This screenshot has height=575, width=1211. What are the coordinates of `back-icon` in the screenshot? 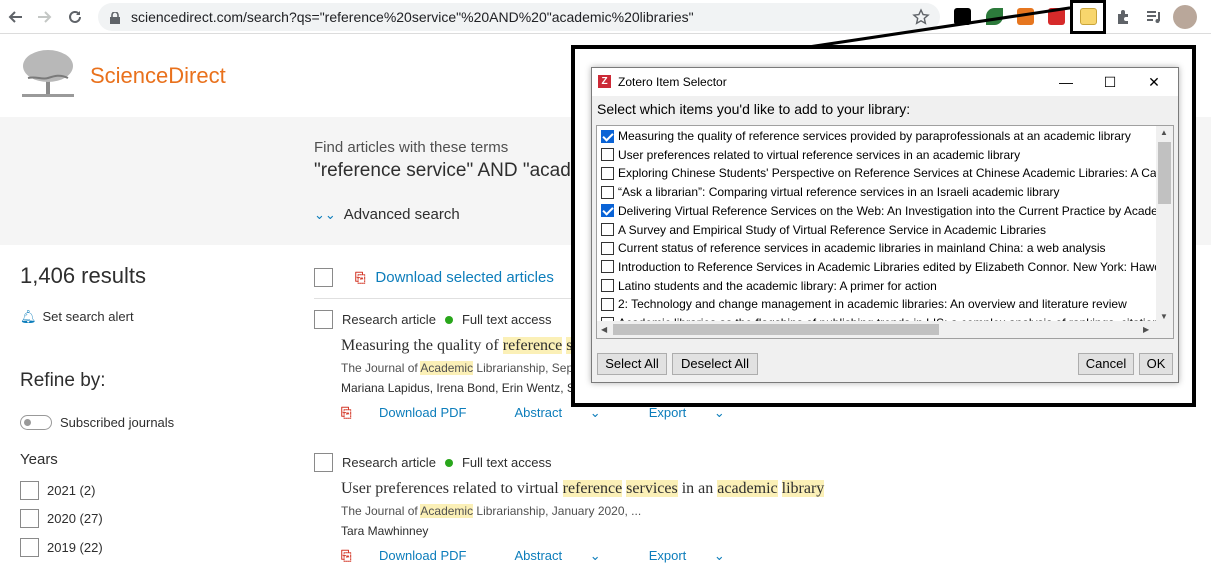 It's located at (16, 17).